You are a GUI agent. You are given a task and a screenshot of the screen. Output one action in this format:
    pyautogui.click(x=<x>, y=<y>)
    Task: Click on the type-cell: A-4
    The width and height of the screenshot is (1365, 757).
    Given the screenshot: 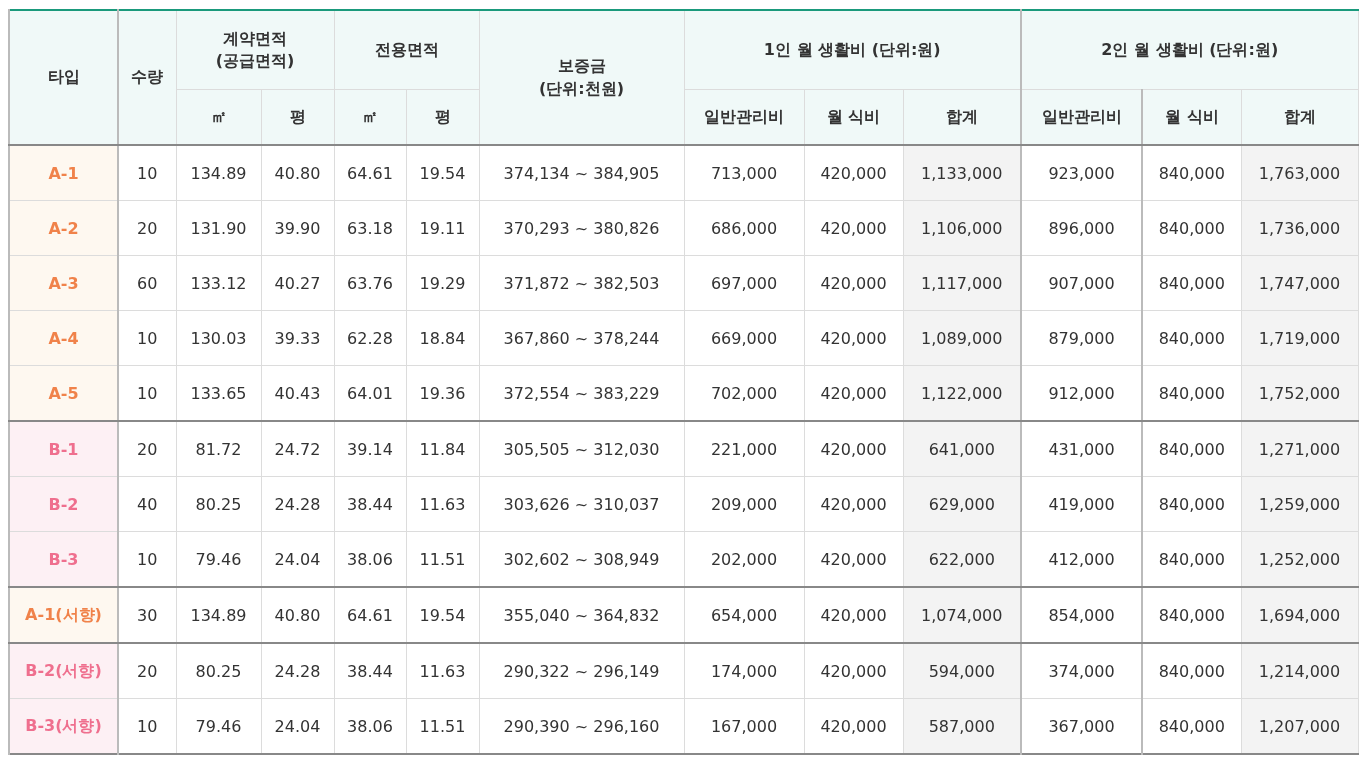 What is the action you would take?
    pyautogui.click(x=63, y=338)
    